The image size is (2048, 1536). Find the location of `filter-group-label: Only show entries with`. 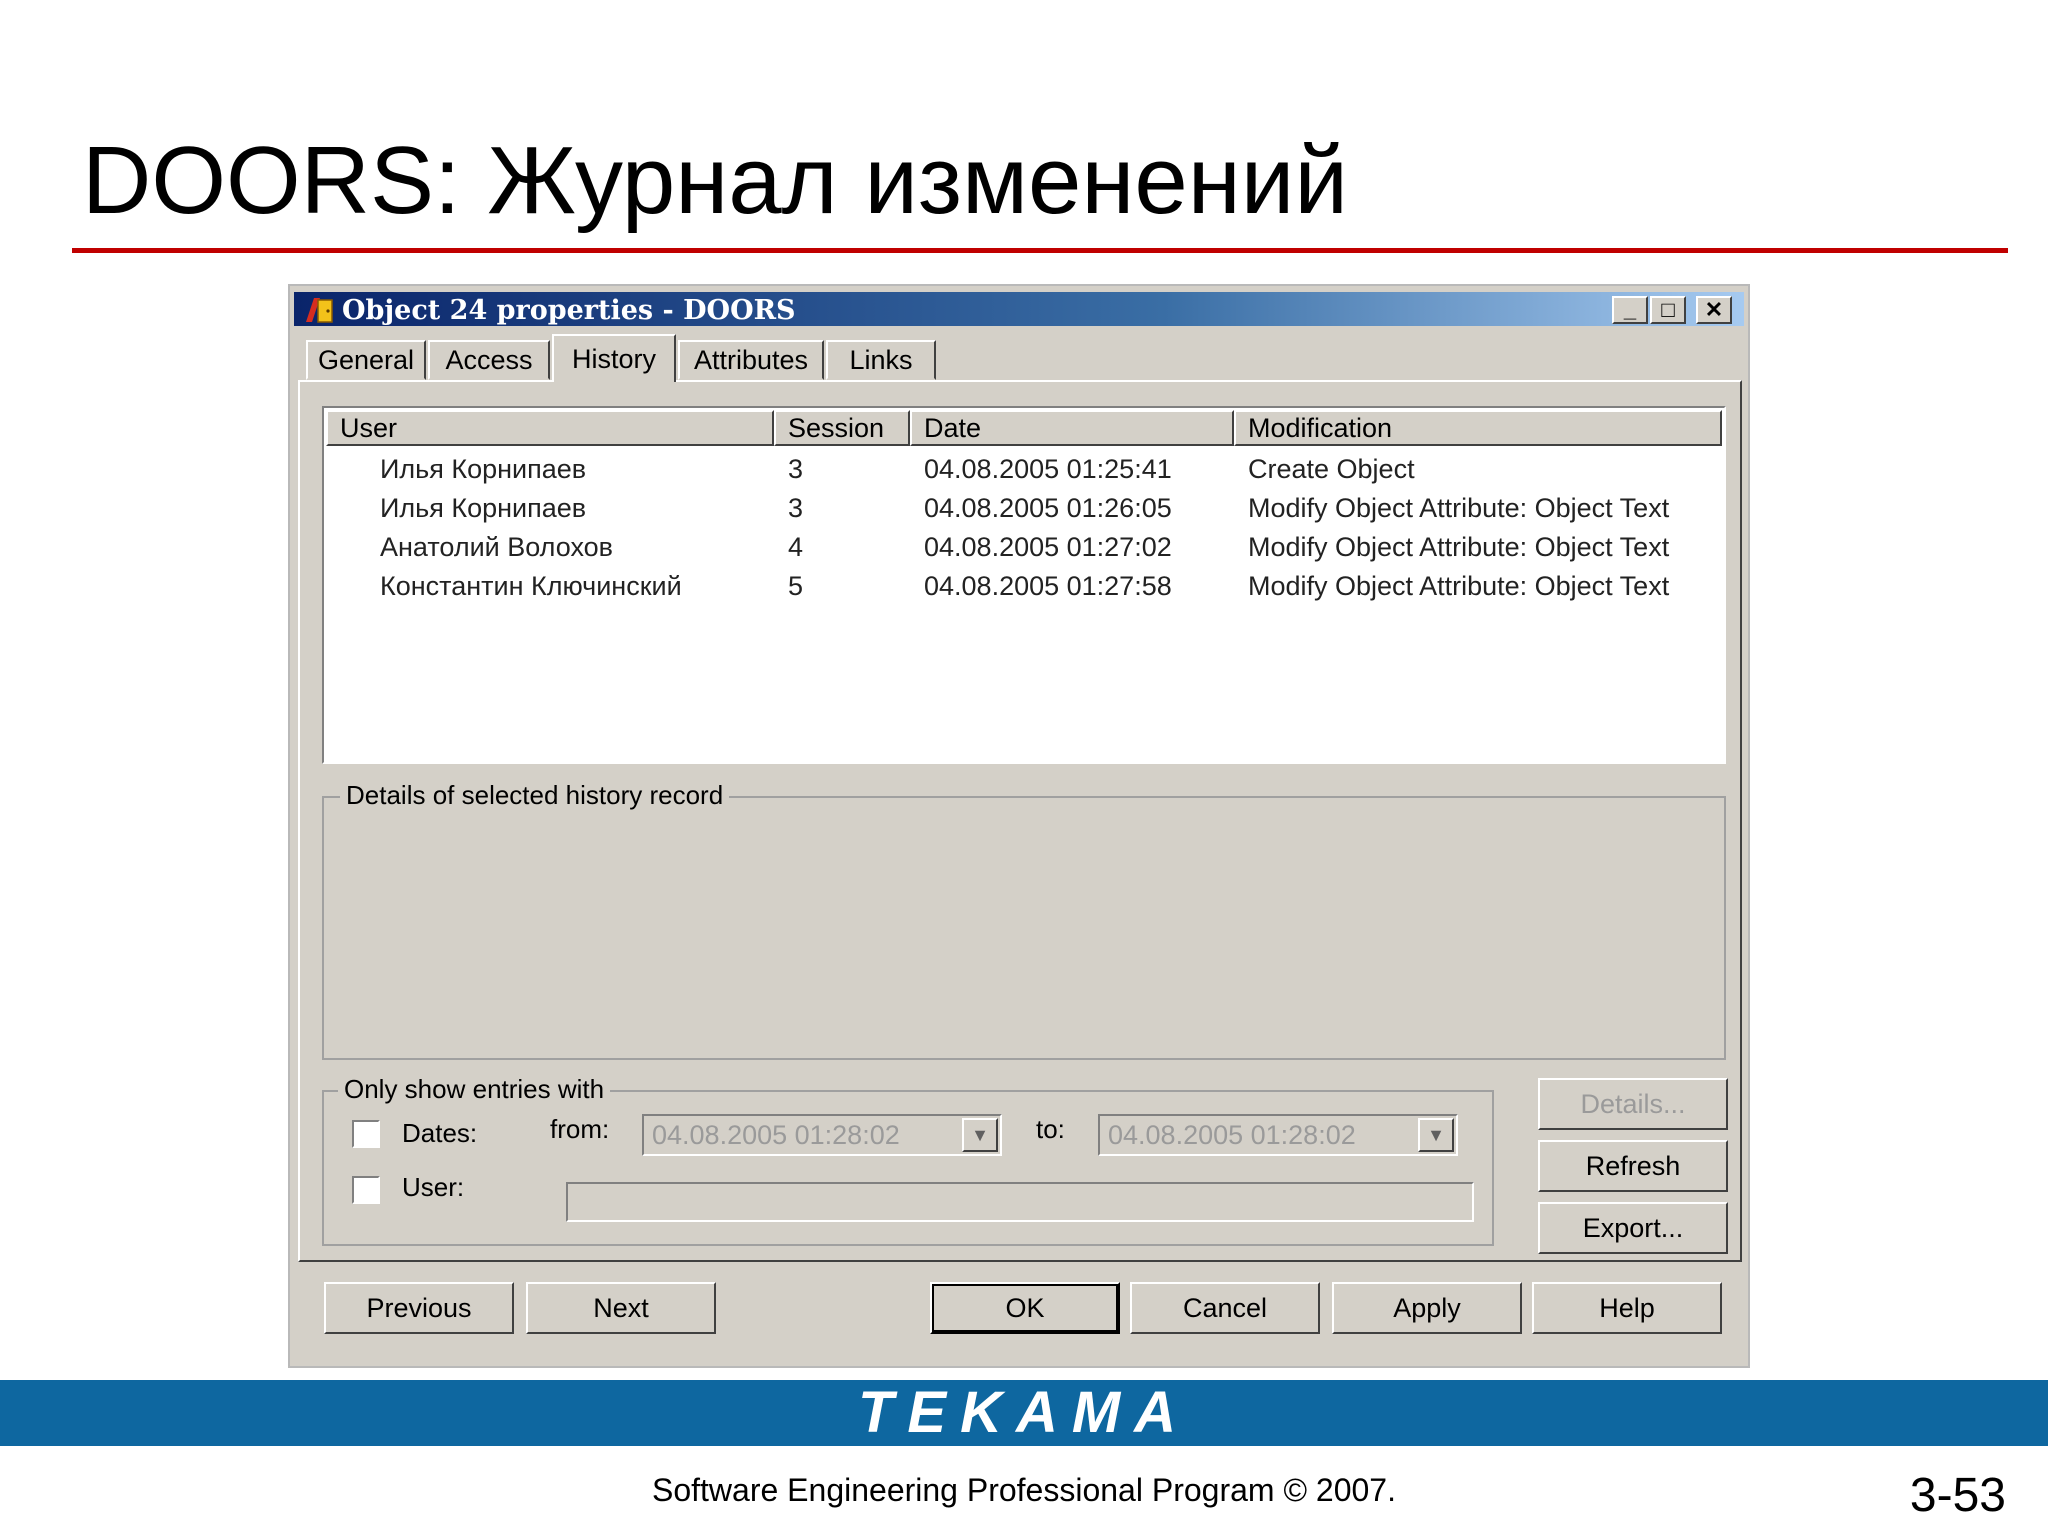

filter-group-label: Only show entries with is located at coordinates (474, 1089).